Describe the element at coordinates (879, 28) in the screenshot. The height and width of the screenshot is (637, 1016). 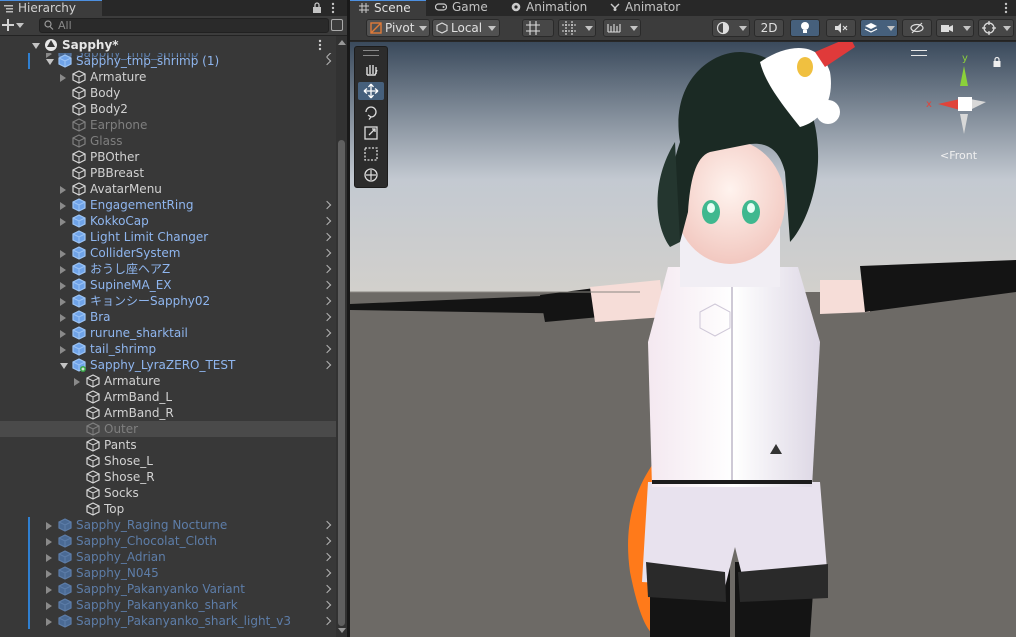
I see `effects-dropdown` at that location.